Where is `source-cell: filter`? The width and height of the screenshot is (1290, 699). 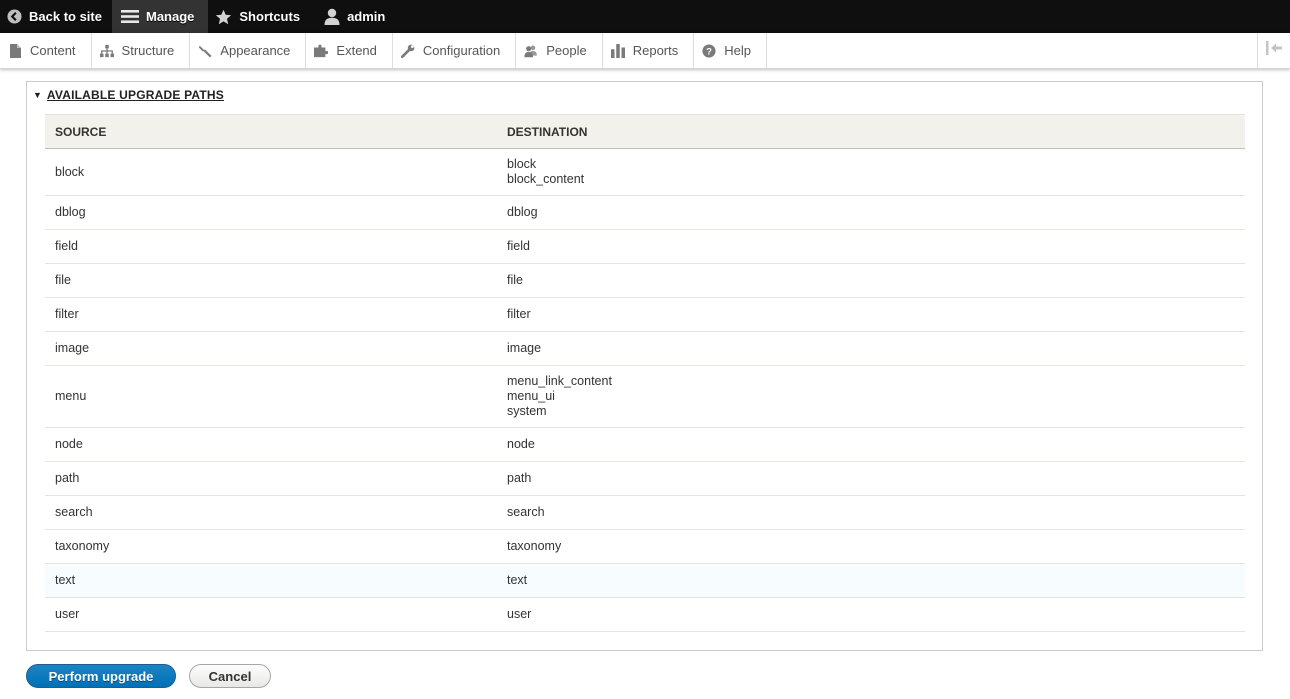
source-cell: filter is located at coordinates (271, 314).